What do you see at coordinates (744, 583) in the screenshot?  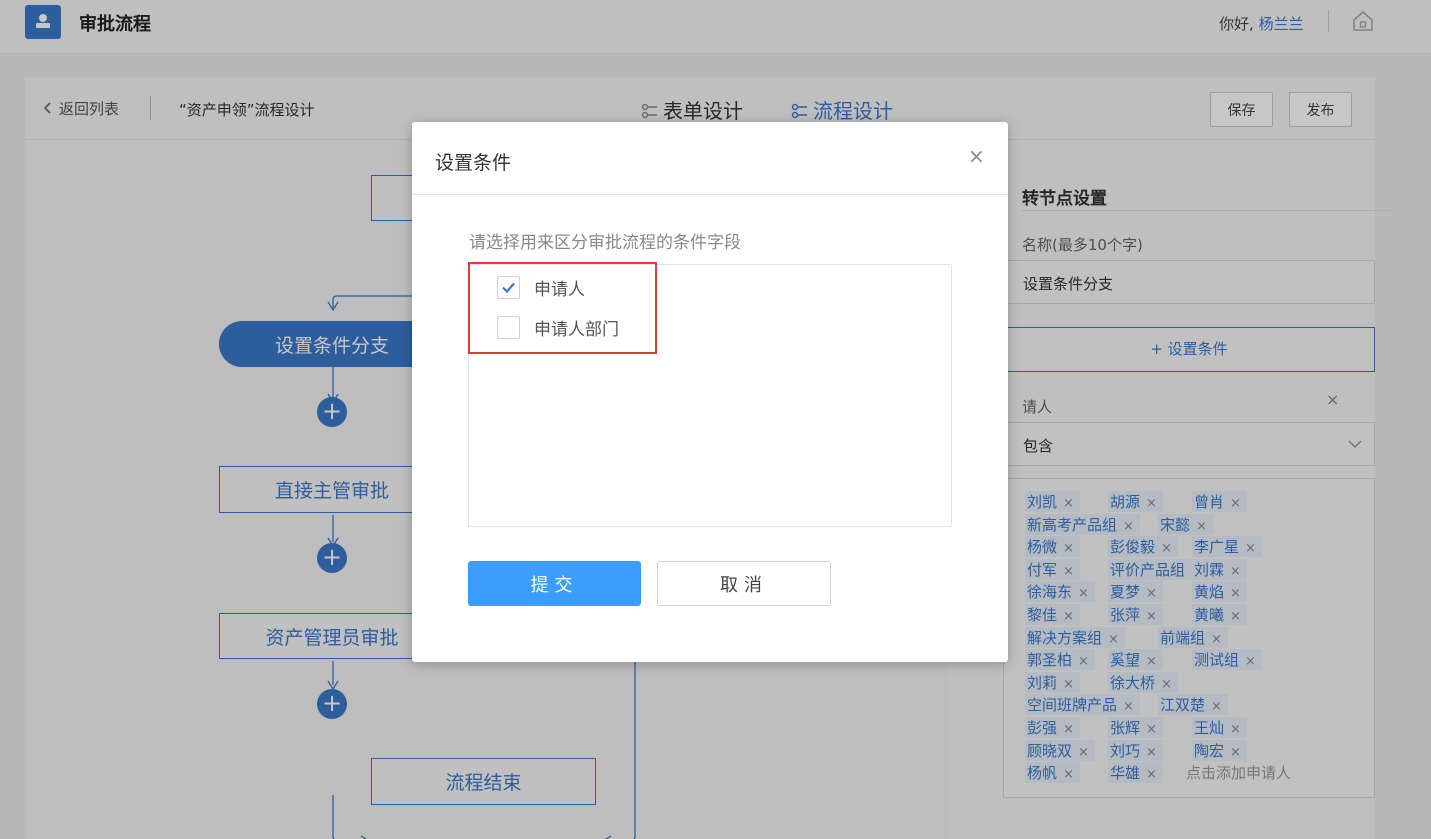 I see `cancel-button: 取消` at bounding box center [744, 583].